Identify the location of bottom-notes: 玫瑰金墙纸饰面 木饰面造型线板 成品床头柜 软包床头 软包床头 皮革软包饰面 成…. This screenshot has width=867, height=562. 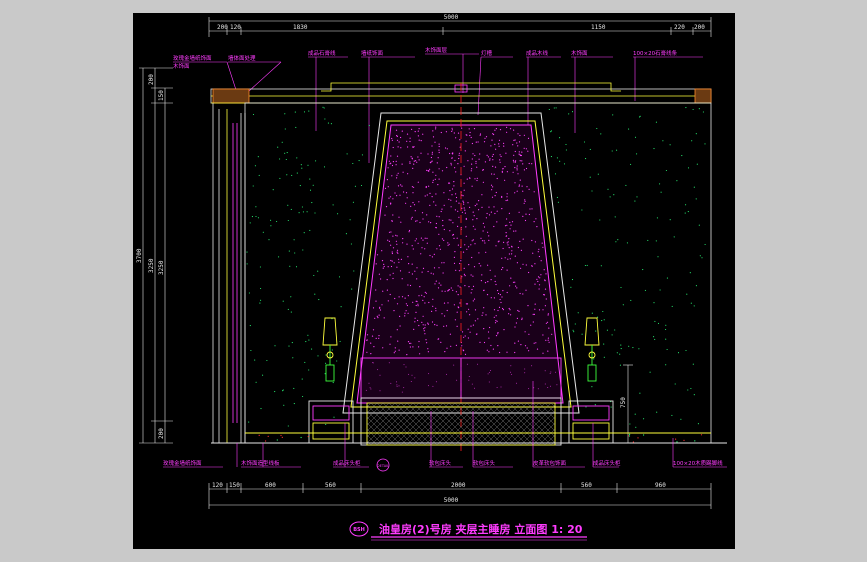
(443, 463).